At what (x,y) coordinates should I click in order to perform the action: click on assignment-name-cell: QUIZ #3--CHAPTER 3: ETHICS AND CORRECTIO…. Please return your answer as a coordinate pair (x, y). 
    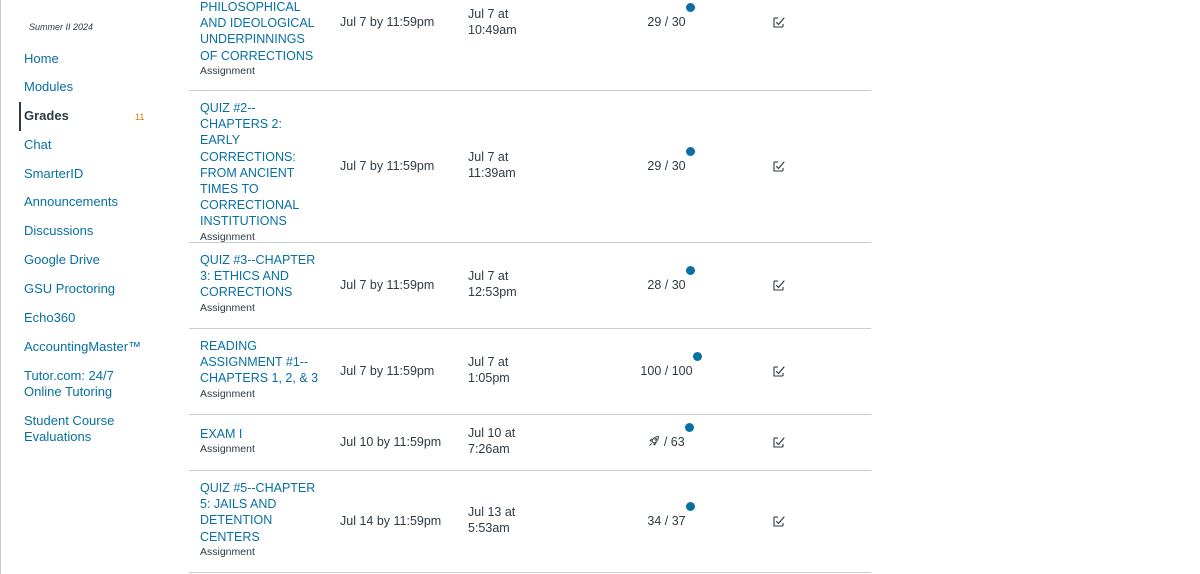
    Looking at the image, I should click on (262, 283).